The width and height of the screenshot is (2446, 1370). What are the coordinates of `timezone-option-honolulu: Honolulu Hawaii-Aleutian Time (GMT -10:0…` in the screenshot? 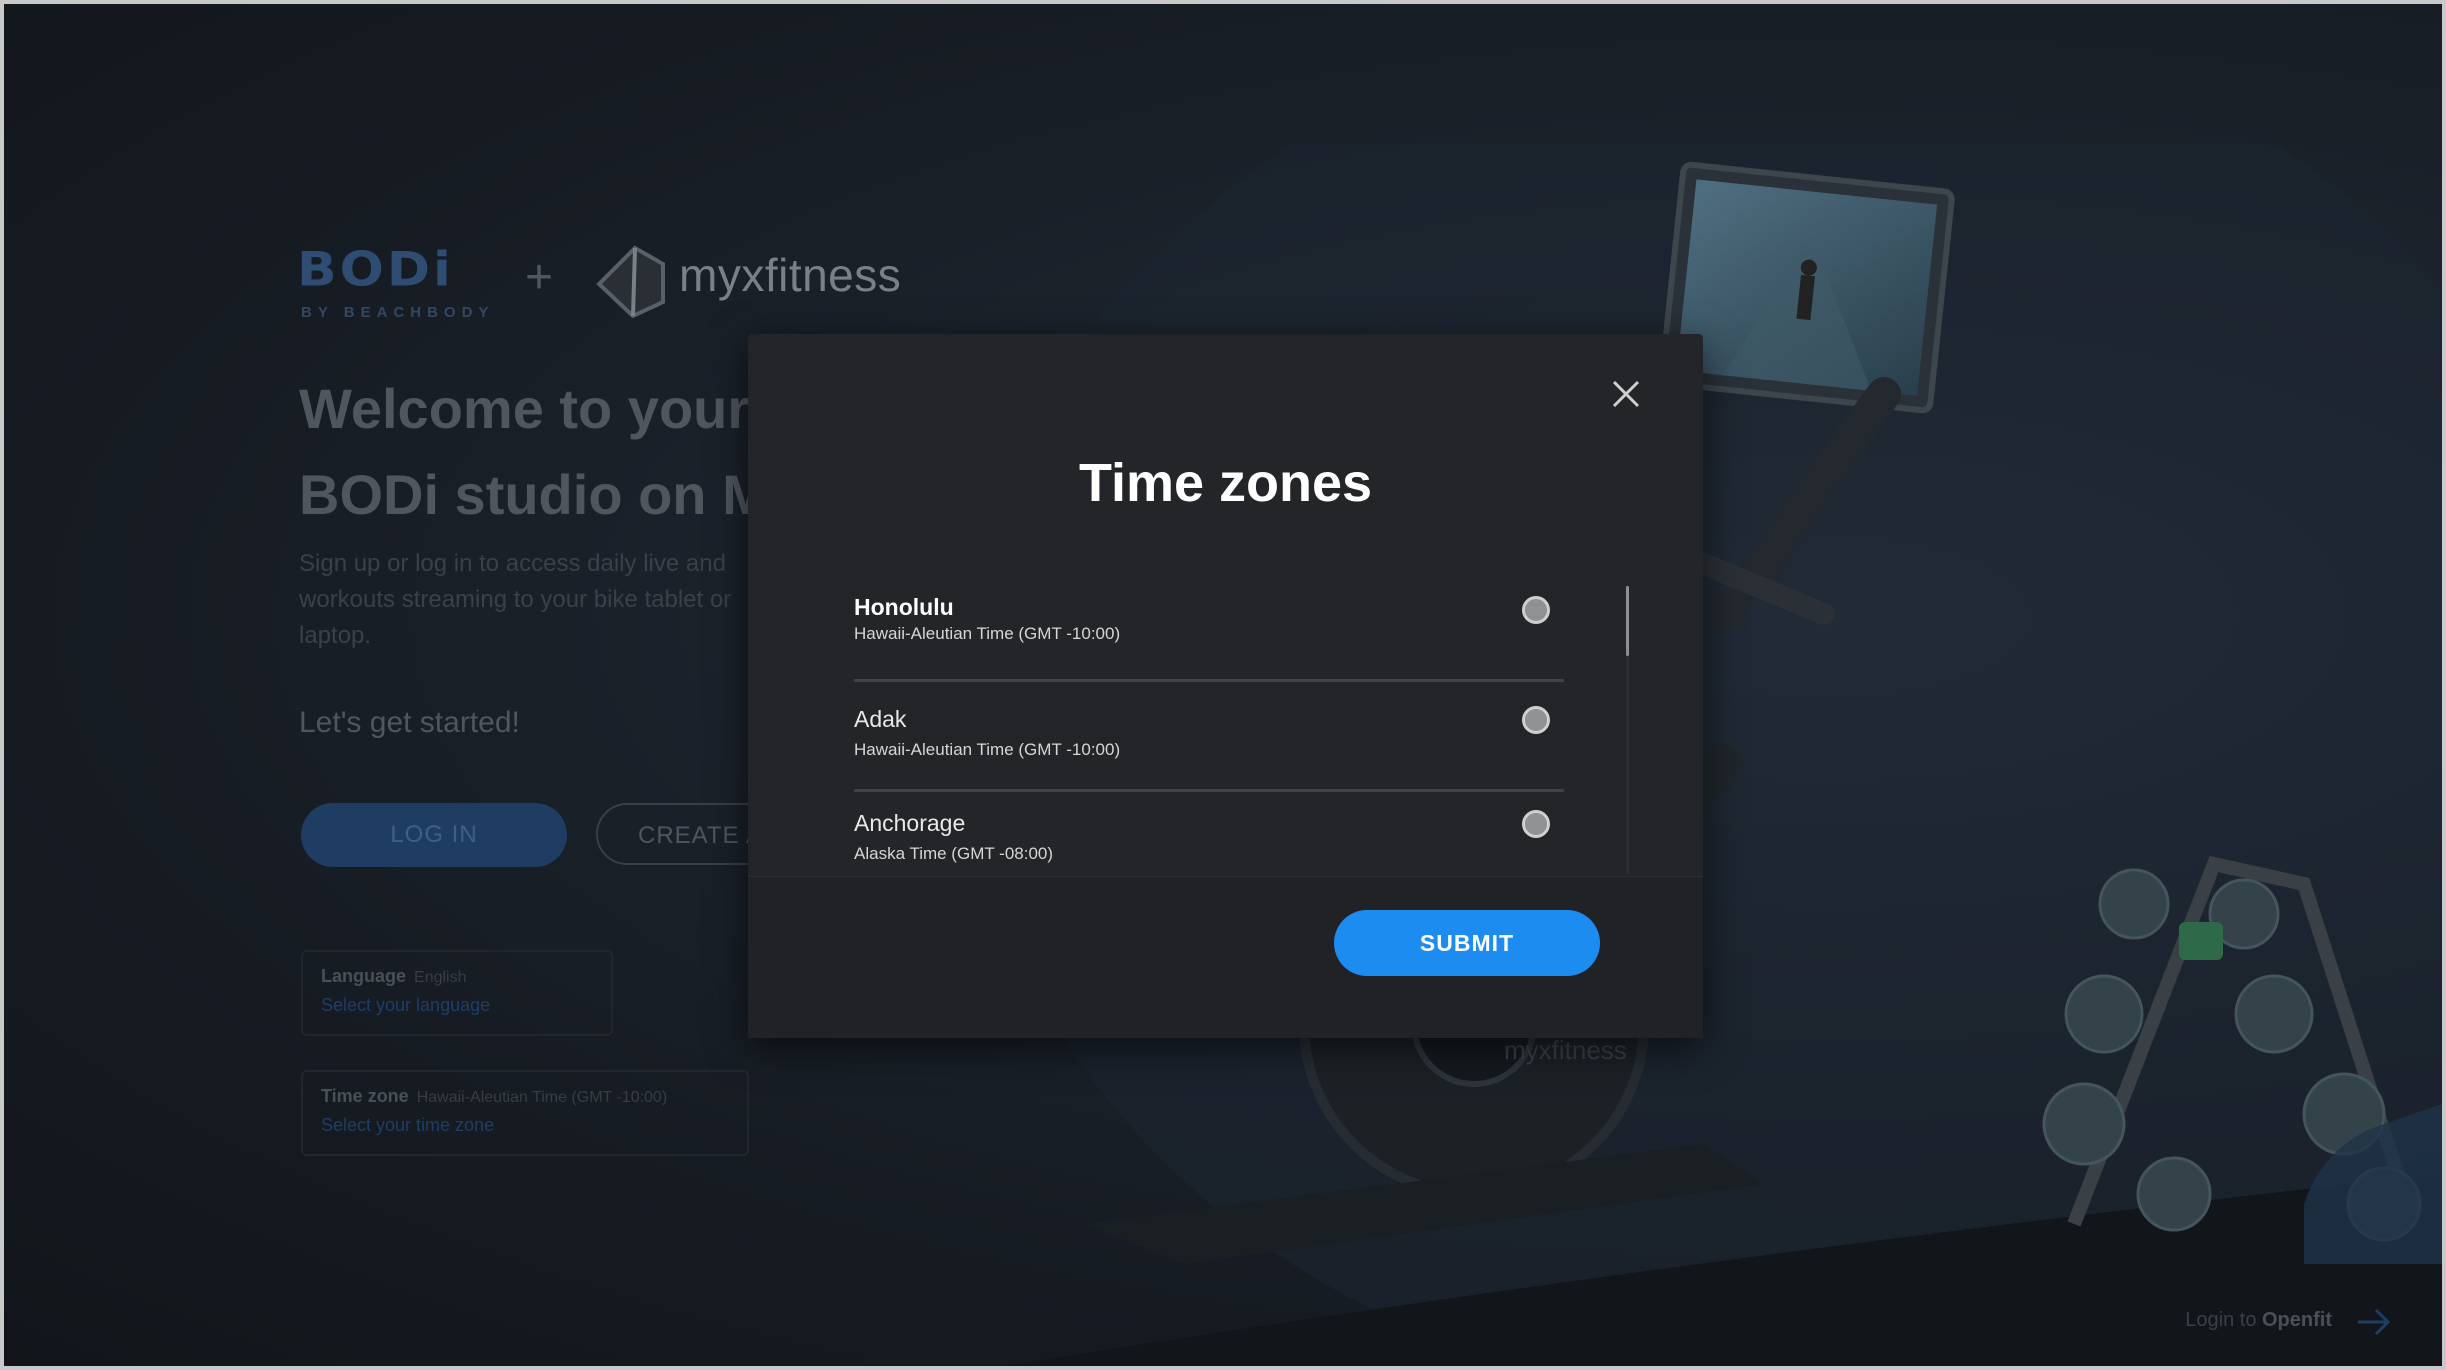 It's located at (1209, 632).